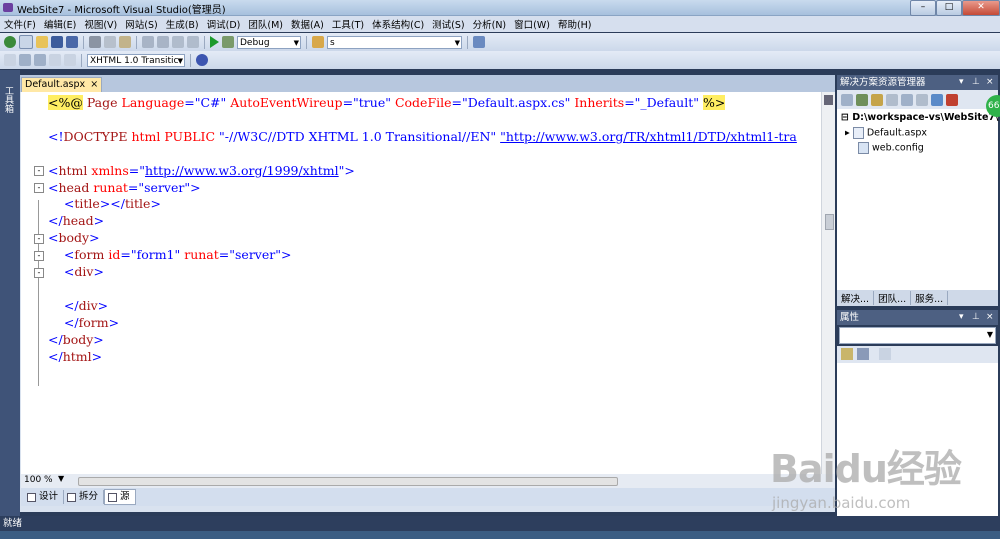  Describe the element at coordinates (575, 24) in the screenshot. I see `menu-help: 帮助(H)` at that location.